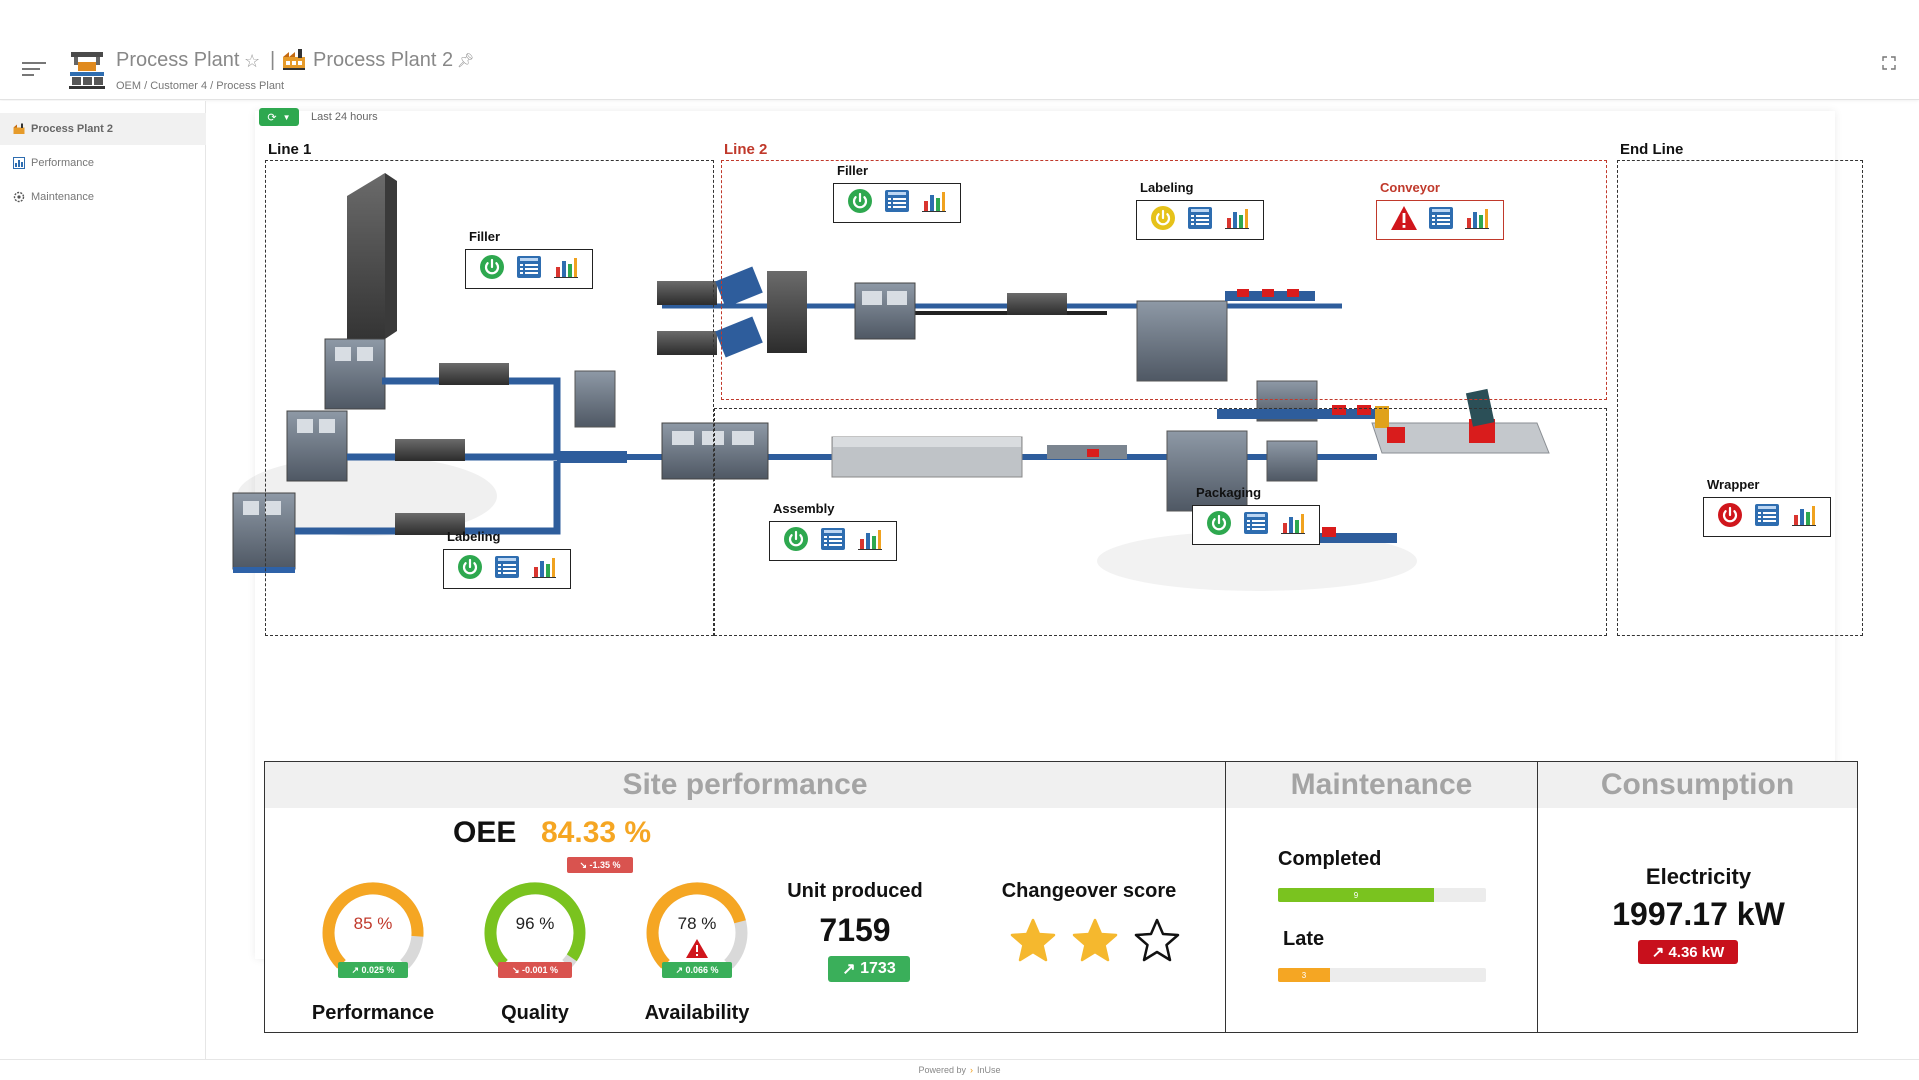 This screenshot has height=1080, width=1919. Describe the element at coordinates (103, 580) in the screenshot. I see `sidebar: Process Plant 2 Performance Maintenance` at that location.